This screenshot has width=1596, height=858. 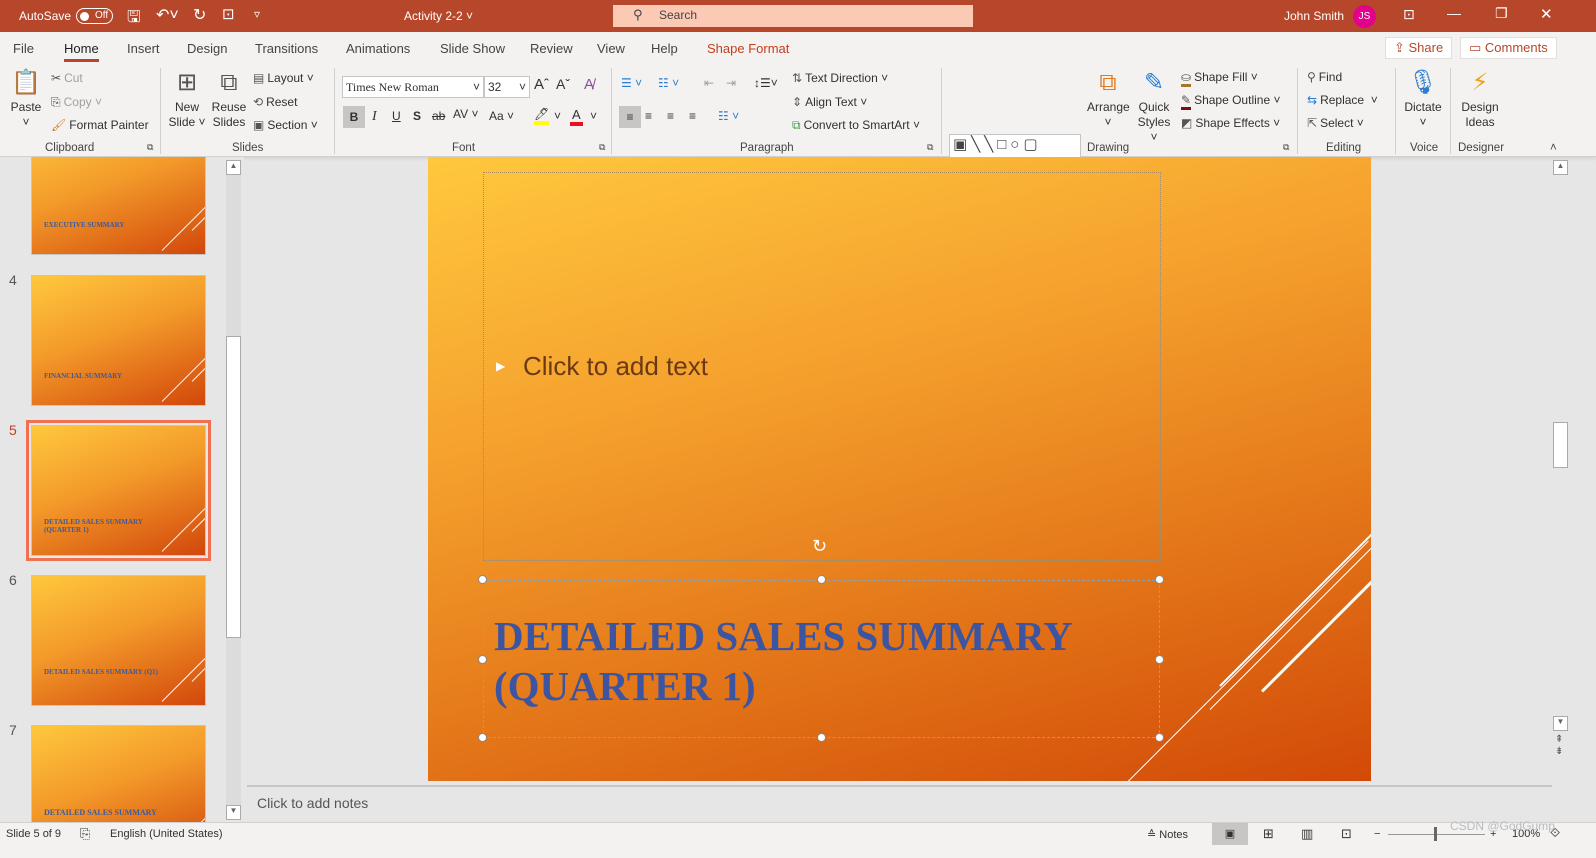 I want to click on align-center-button: ≡, so click(x=648, y=116).